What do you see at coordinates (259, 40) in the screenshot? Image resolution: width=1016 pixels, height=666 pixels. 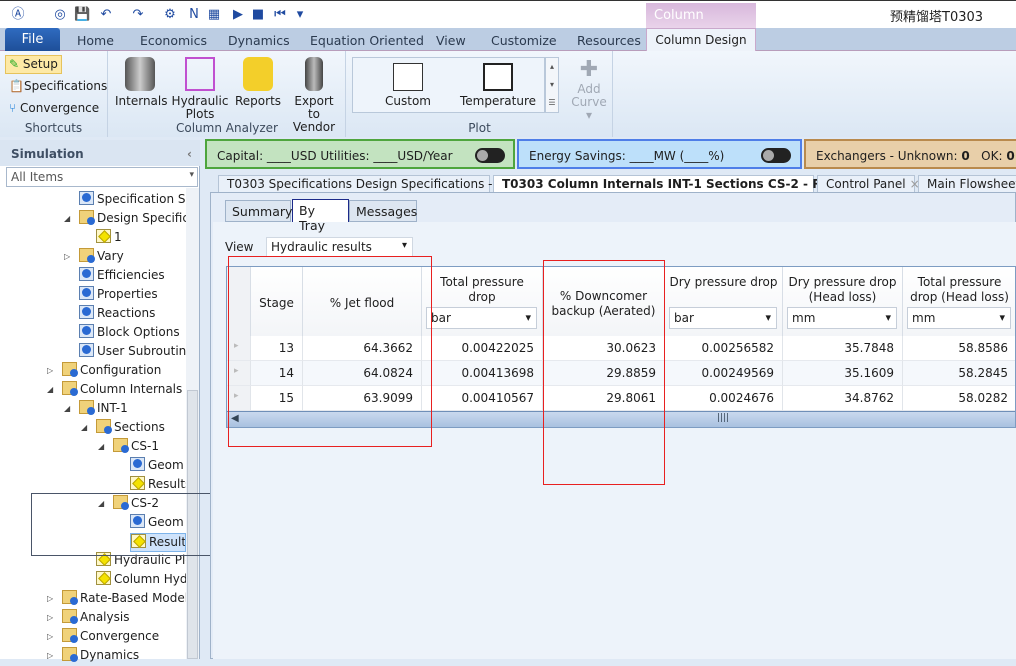 I see `tab-dynamics: Dynamics` at bounding box center [259, 40].